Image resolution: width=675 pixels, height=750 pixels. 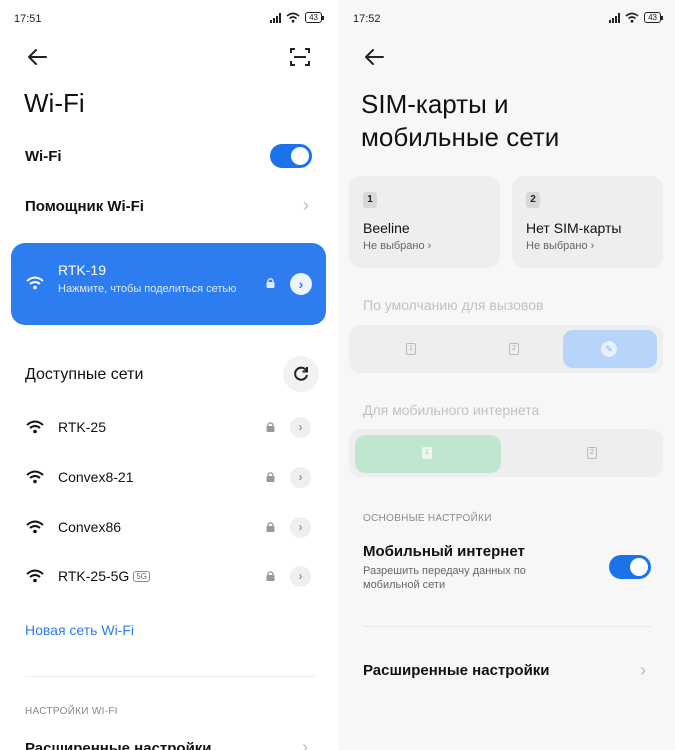 What do you see at coordinates (82, 270) in the screenshot?
I see `connected-network-name: RTK-19` at bounding box center [82, 270].